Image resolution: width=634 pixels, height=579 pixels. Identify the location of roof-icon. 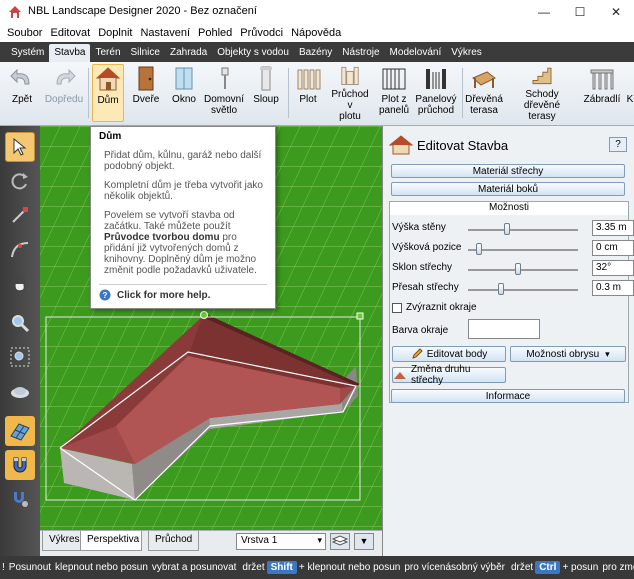
(399, 375).